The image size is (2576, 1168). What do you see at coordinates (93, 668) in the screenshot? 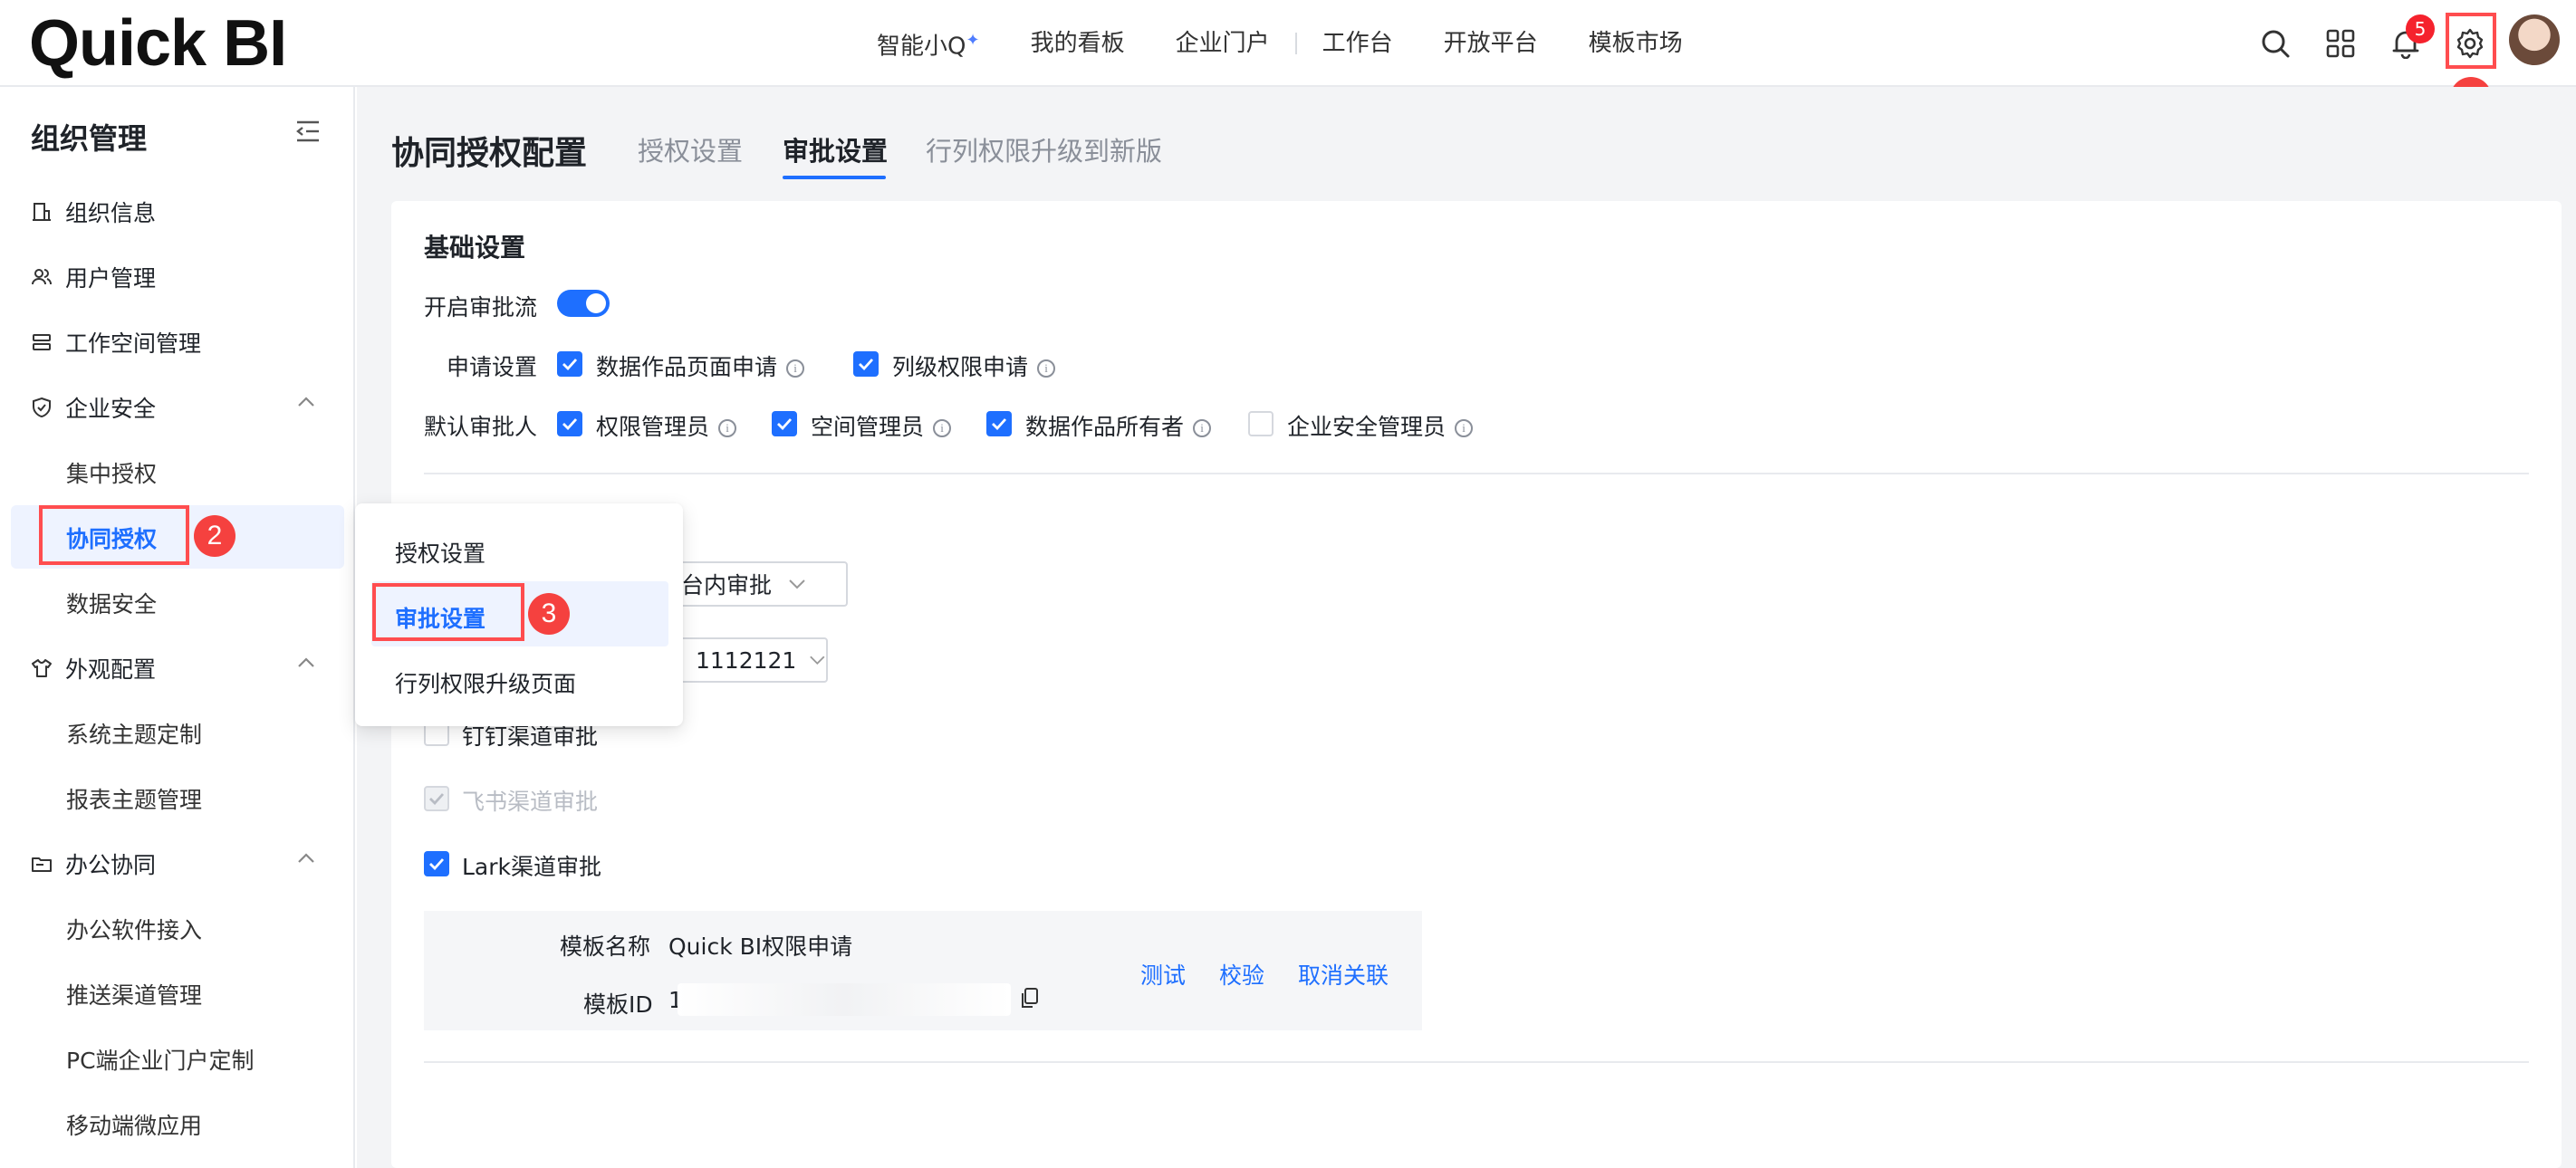
I see `sidebar-item-appearance: 外观配置` at bounding box center [93, 668].